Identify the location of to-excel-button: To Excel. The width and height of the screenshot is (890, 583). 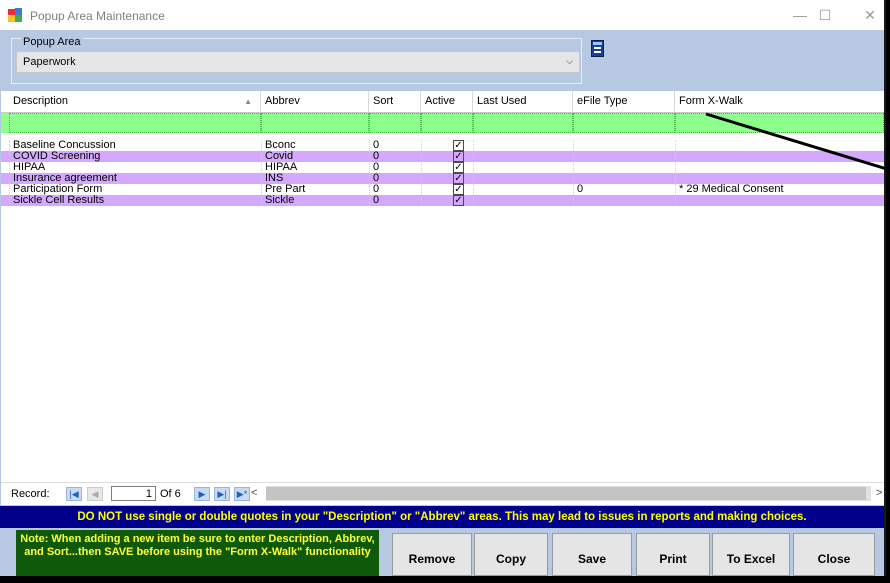
(751, 554).